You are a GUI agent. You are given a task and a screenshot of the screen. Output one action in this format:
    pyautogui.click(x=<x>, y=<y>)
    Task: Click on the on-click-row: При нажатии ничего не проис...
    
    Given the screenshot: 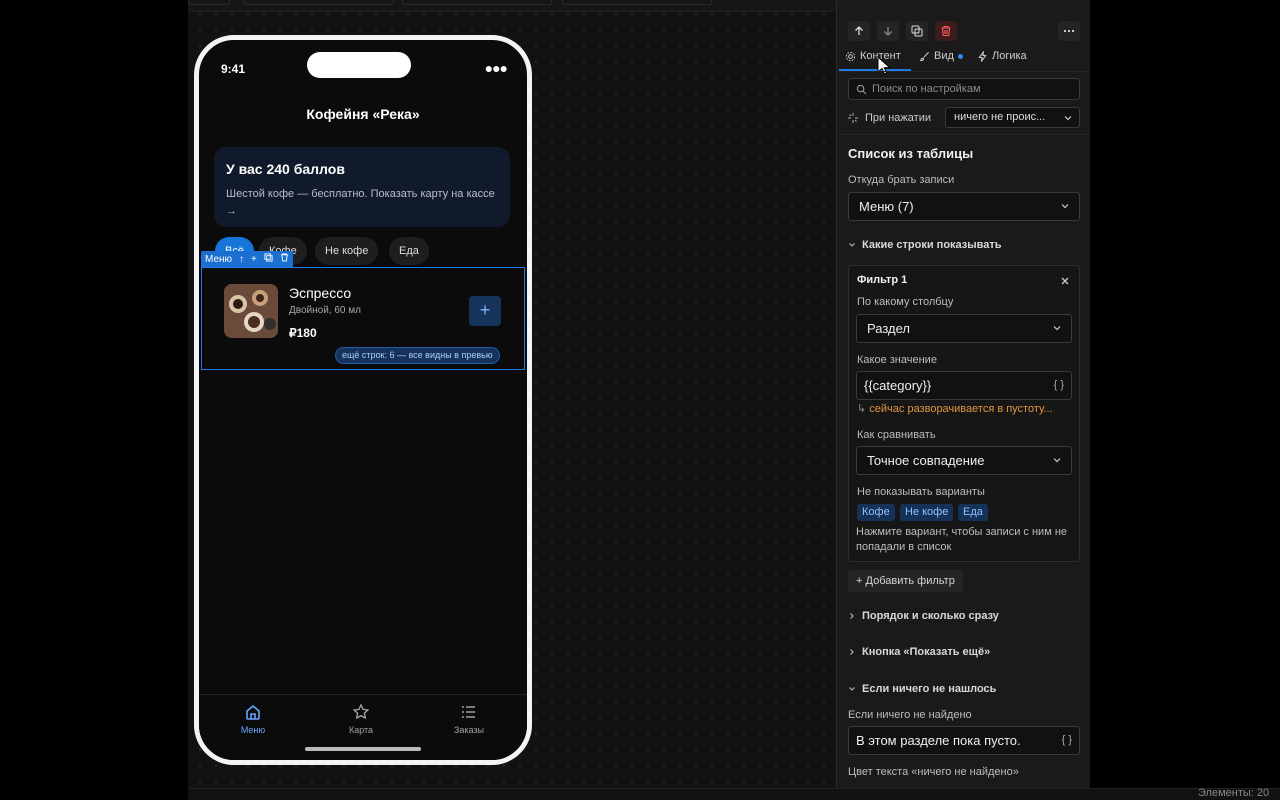 What is the action you would take?
    pyautogui.click(x=964, y=118)
    